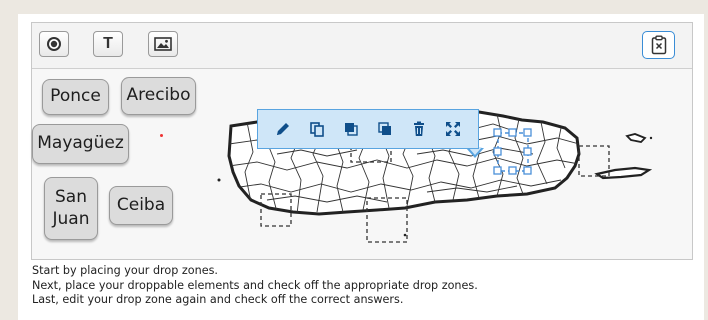  What do you see at coordinates (161, 135) in the screenshot?
I see `marker-dot` at bounding box center [161, 135].